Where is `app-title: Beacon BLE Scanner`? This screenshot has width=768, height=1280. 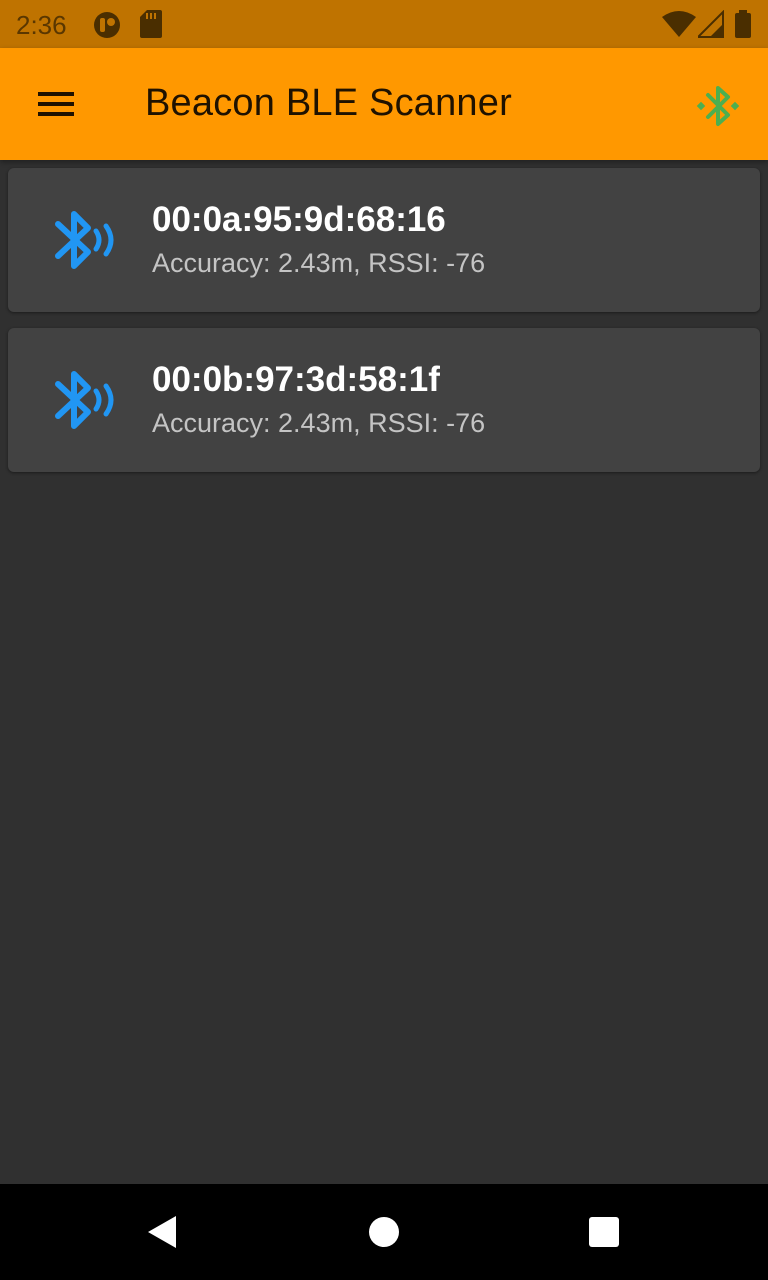 app-title: Beacon BLE Scanner is located at coordinates (328, 103).